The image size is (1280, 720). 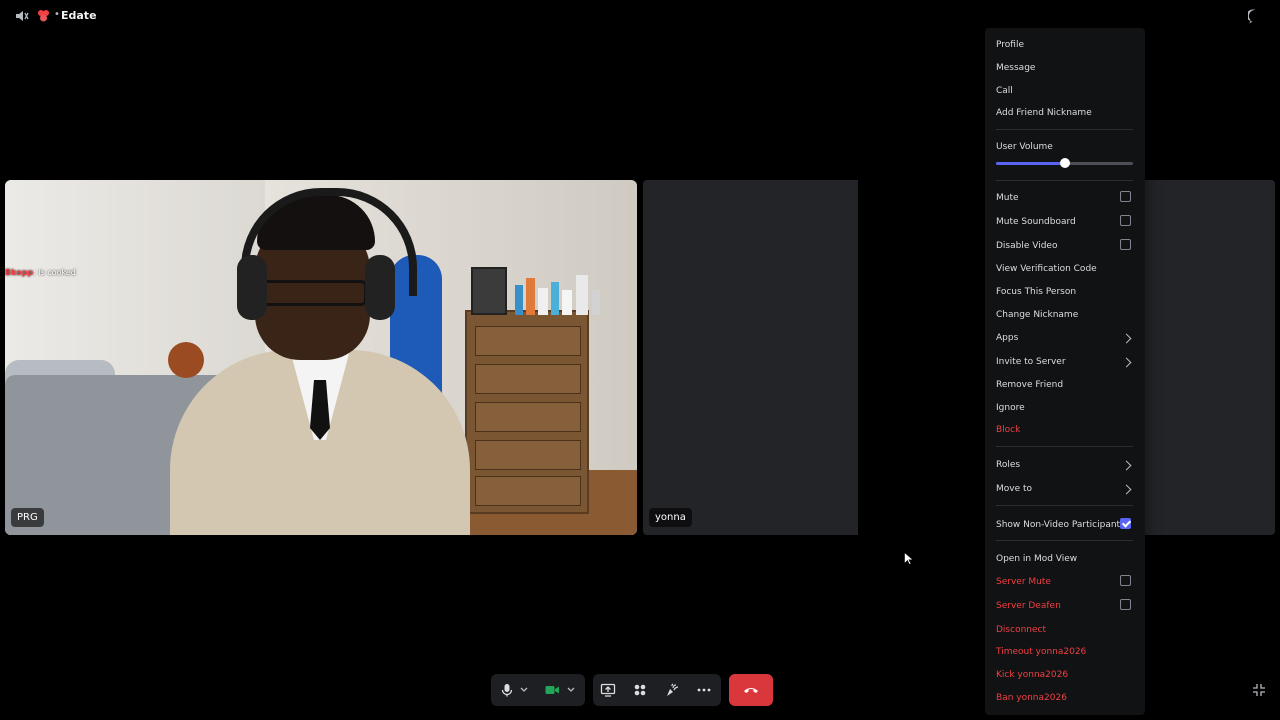 I want to click on end-call-button, so click(x=751, y=690).